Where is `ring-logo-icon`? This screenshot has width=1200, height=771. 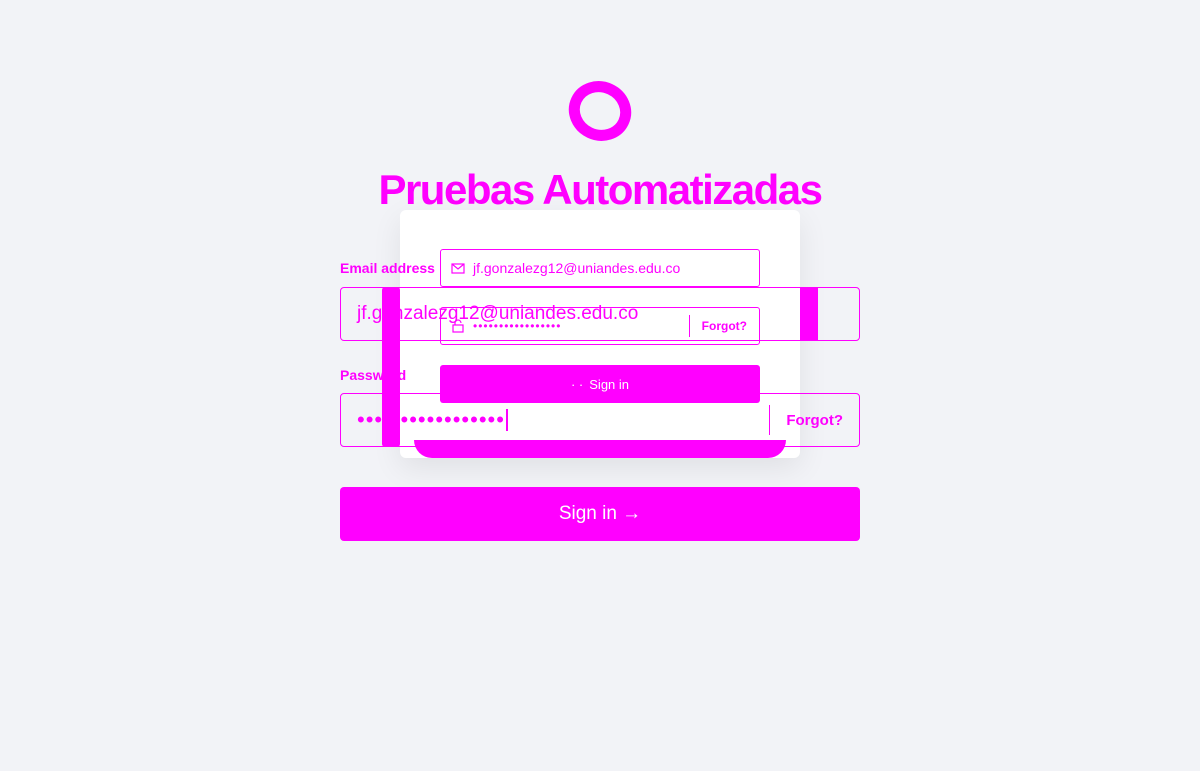
ring-logo-icon is located at coordinates (600, 111).